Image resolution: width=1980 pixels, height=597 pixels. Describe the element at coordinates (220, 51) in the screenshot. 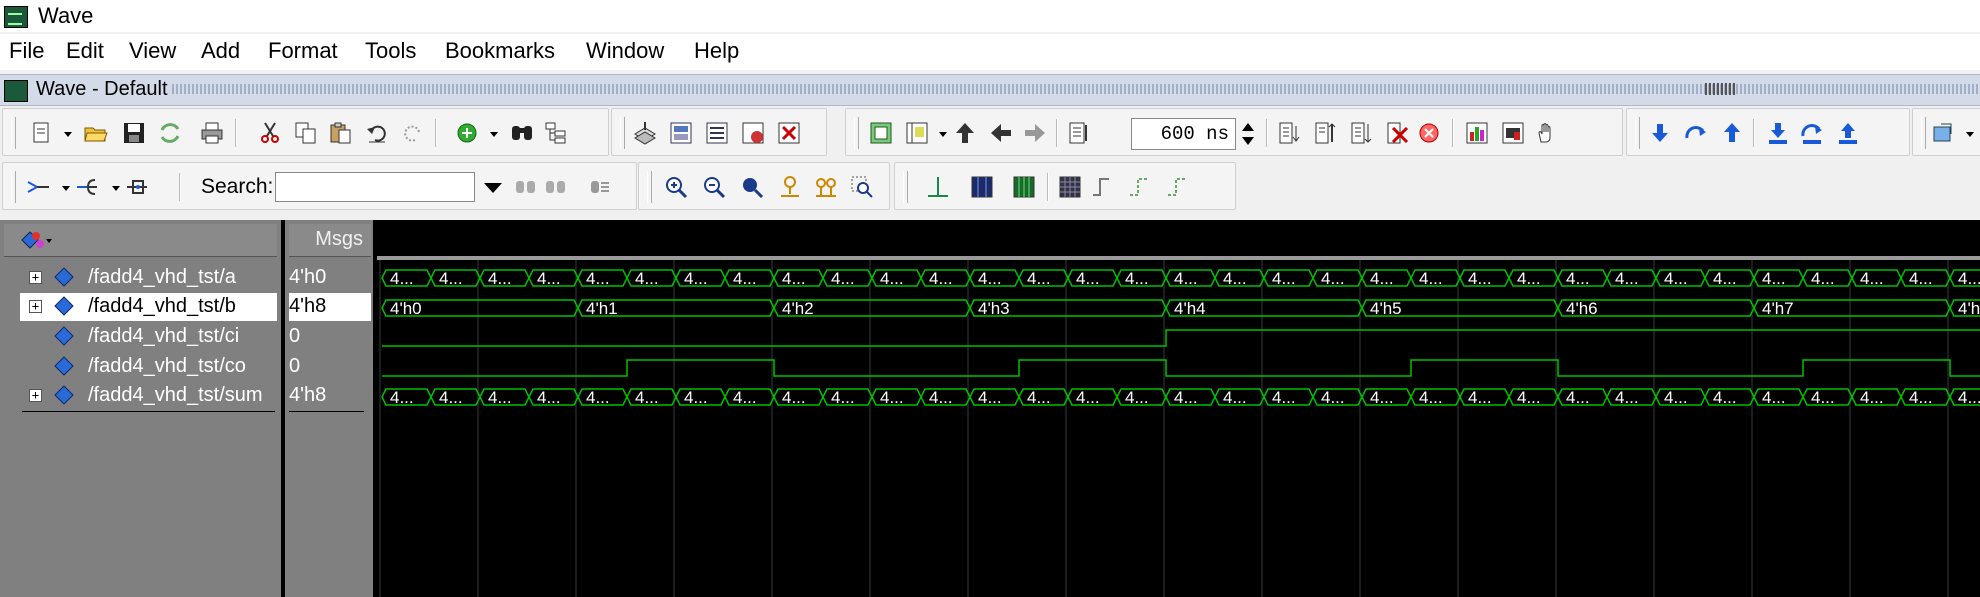

I see `menu-add: Add` at that location.